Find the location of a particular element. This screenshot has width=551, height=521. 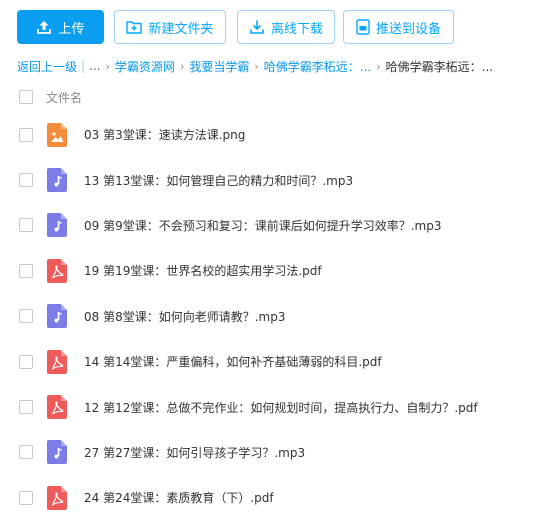

file-row: 12 第12堂课：总做不完作业：如何规划时间，提高执行力、自制力？.pdf is located at coordinates (284, 406).